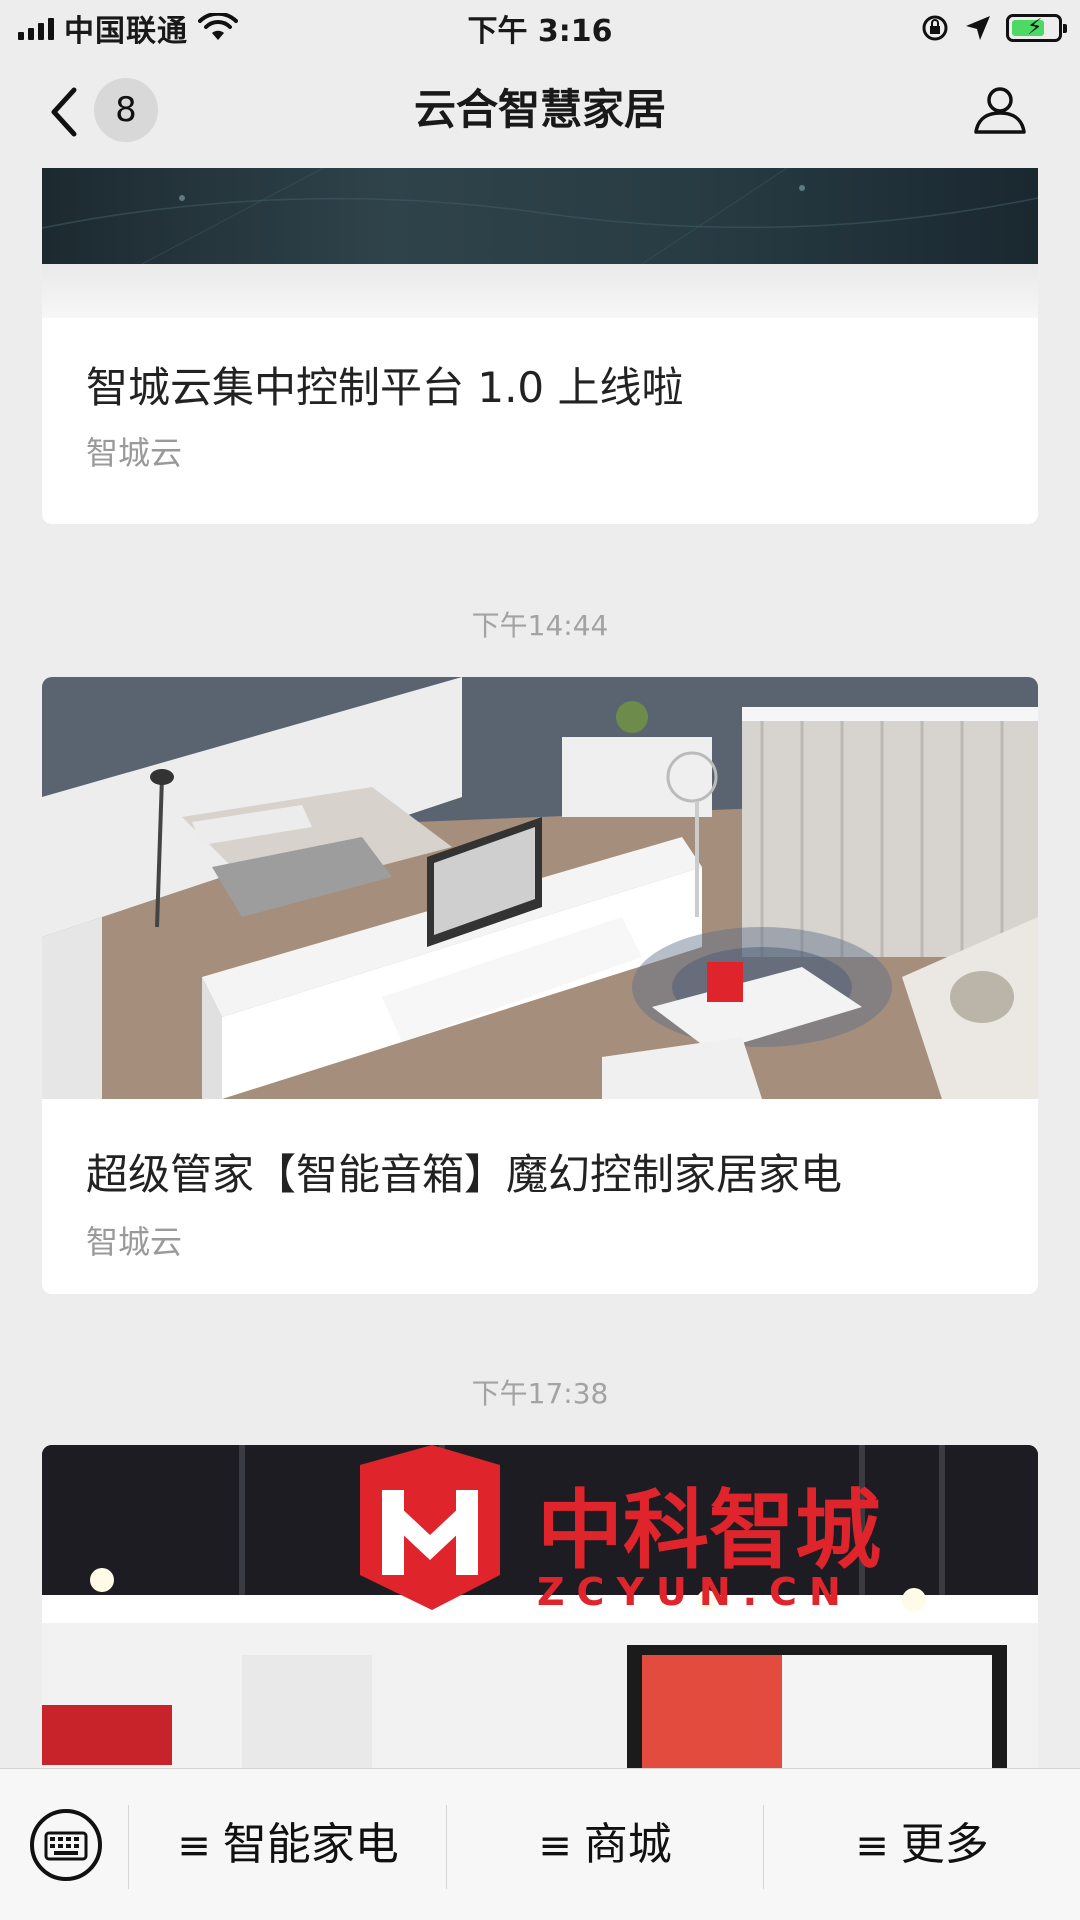  Describe the element at coordinates (540, 625) in the screenshot. I see `message-timestamp: 下午14:44` at that location.